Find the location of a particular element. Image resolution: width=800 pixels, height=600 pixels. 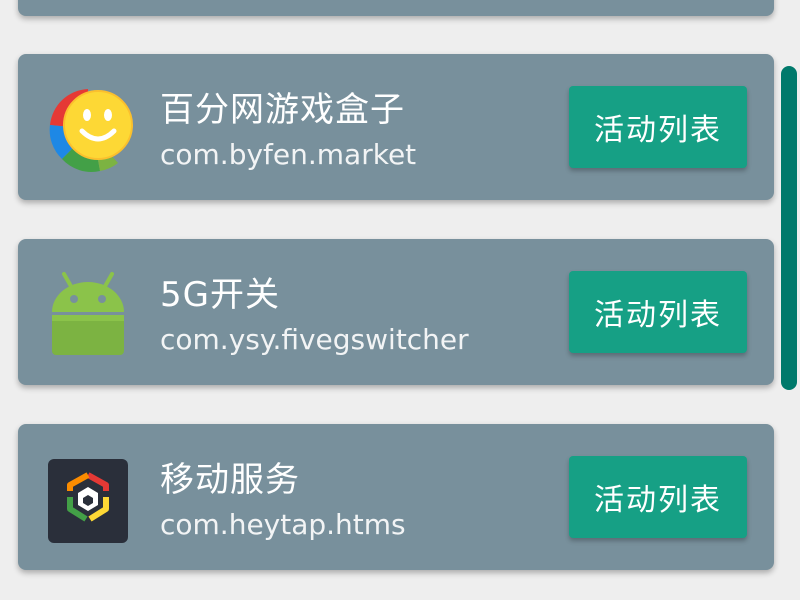

app-card-partial is located at coordinates (396, 8).